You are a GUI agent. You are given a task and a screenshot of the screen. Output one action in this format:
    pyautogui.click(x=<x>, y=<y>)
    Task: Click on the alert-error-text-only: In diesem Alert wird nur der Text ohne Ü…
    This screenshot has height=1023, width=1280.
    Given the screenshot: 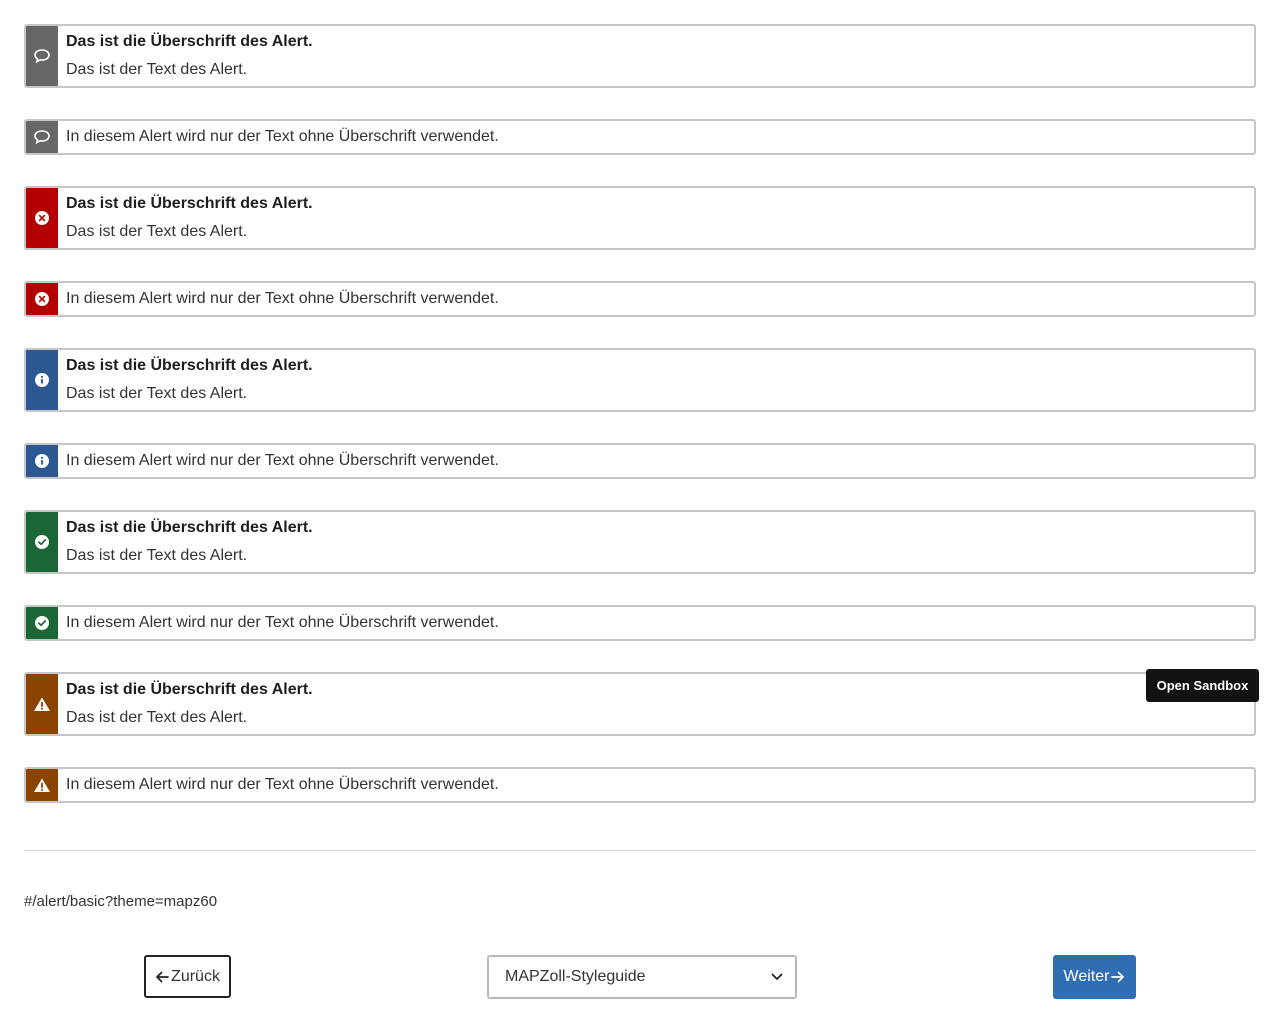 What is the action you would take?
    pyautogui.click(x=640, y=299)
    